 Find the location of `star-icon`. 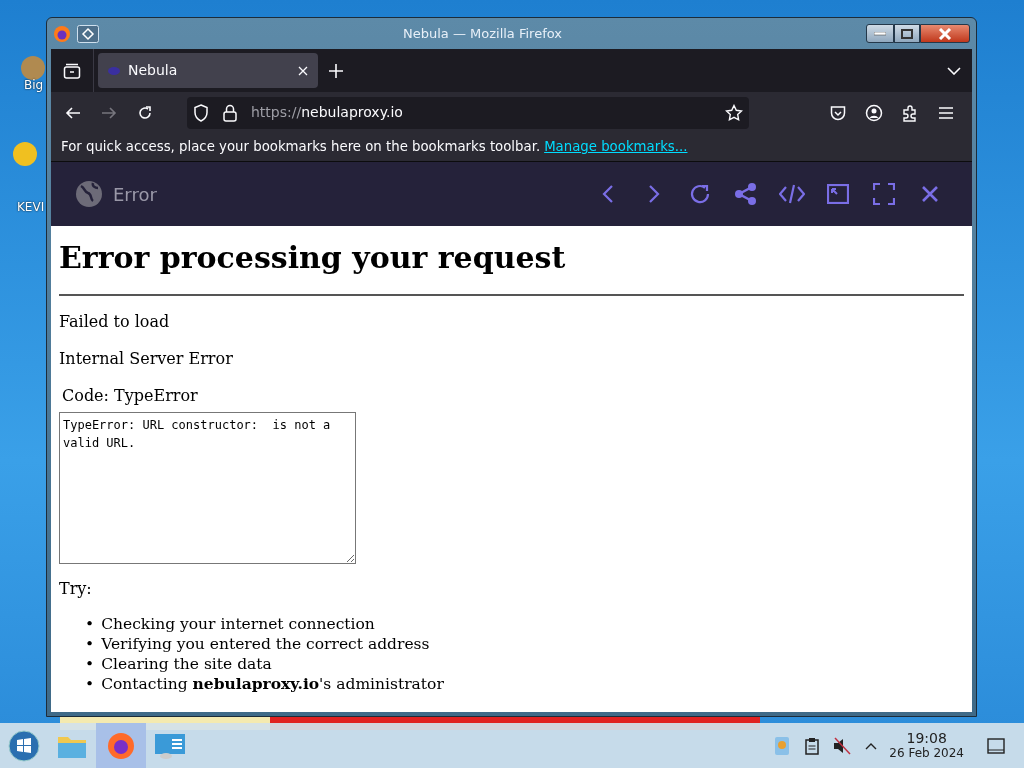

star-icon is located at coordinates (734, 112).